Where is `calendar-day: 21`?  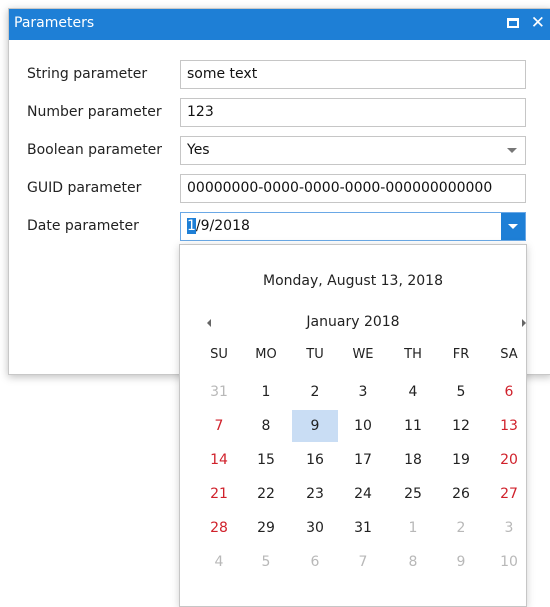 calendar-day: 21 is located at coordinates (219, 494).